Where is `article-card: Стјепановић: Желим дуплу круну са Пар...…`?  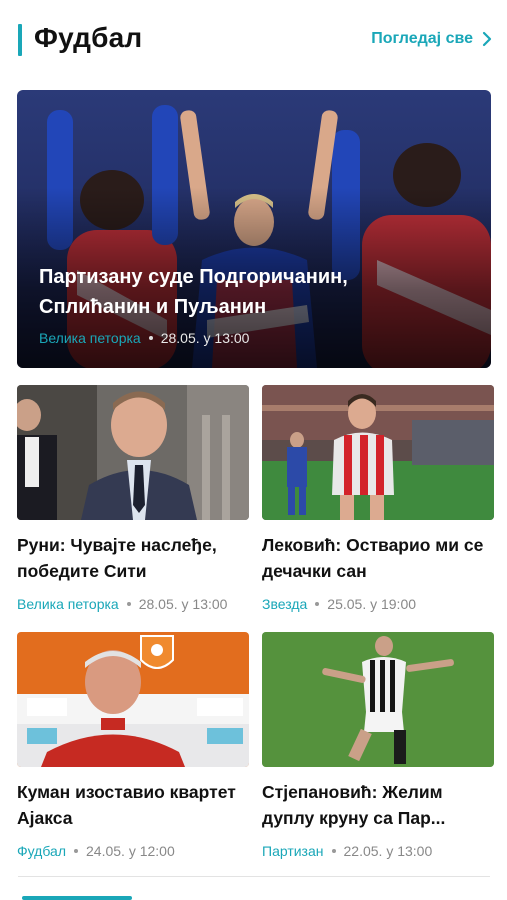
article-card: Стјепановић: Желим дуплу круну са Пар...… is located at coordinates (378, 745).